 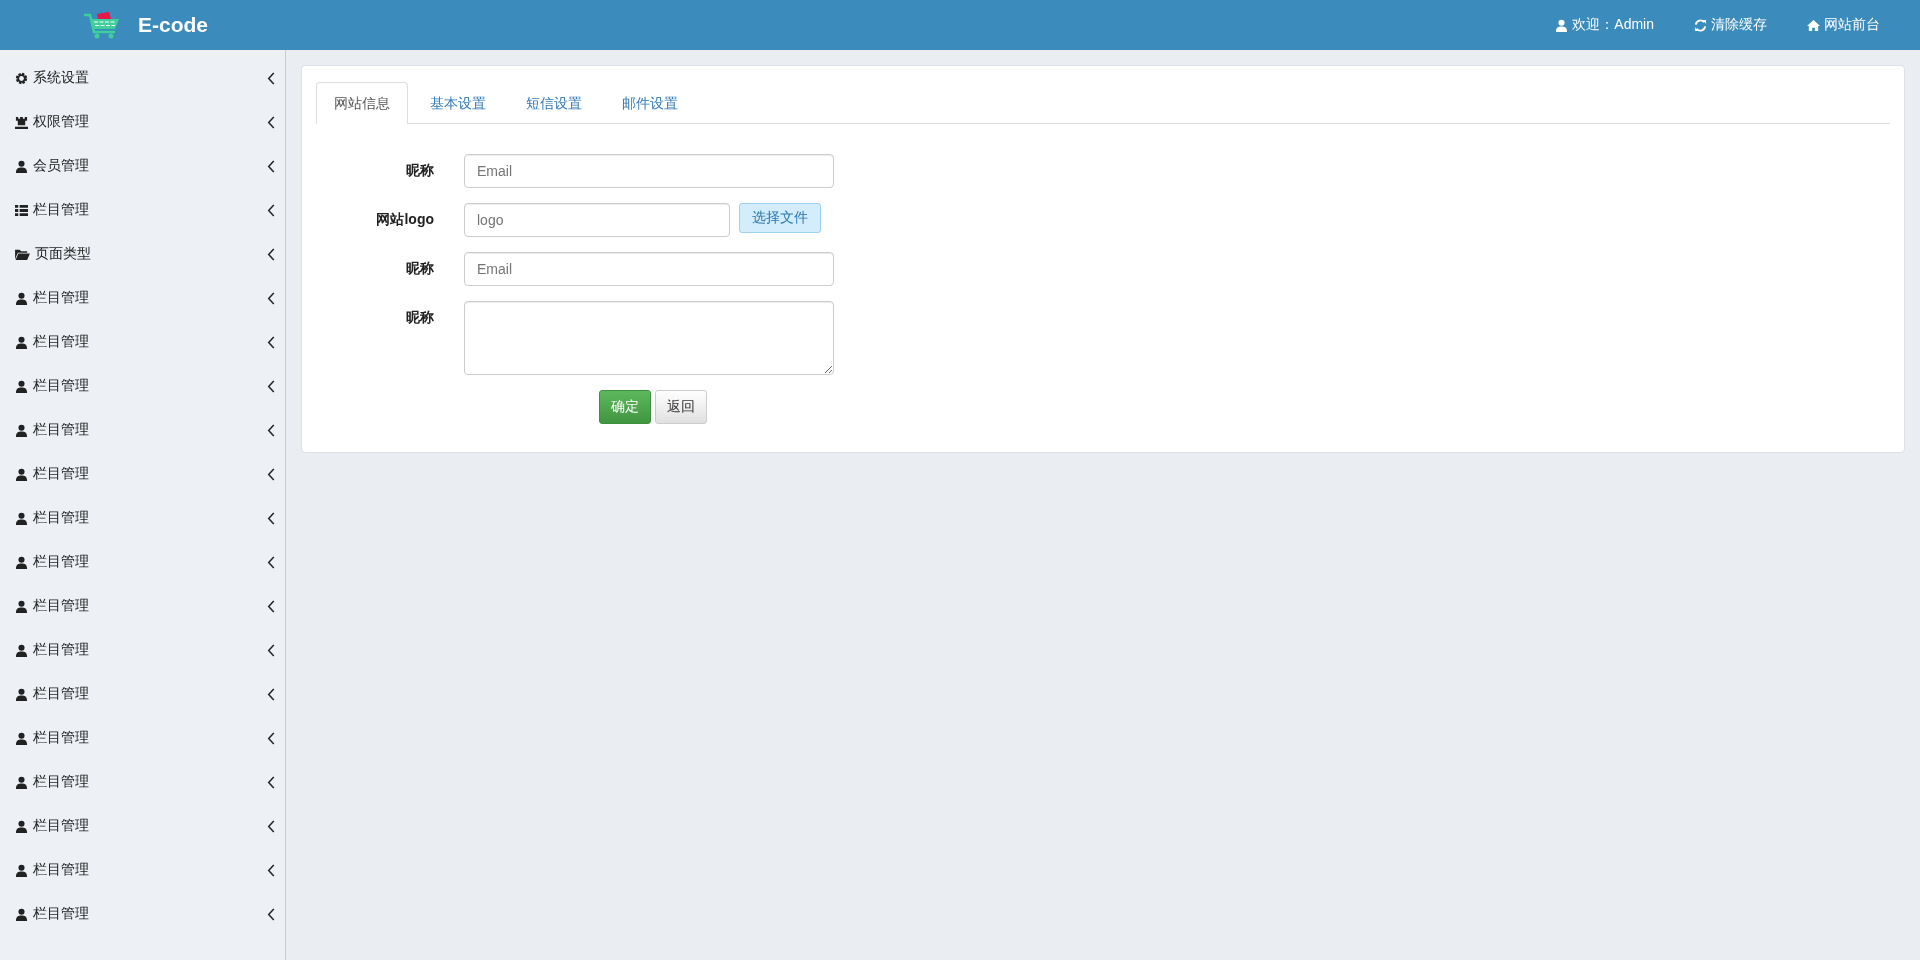 I want to click on gear-icon, so click(x=21, y=78).